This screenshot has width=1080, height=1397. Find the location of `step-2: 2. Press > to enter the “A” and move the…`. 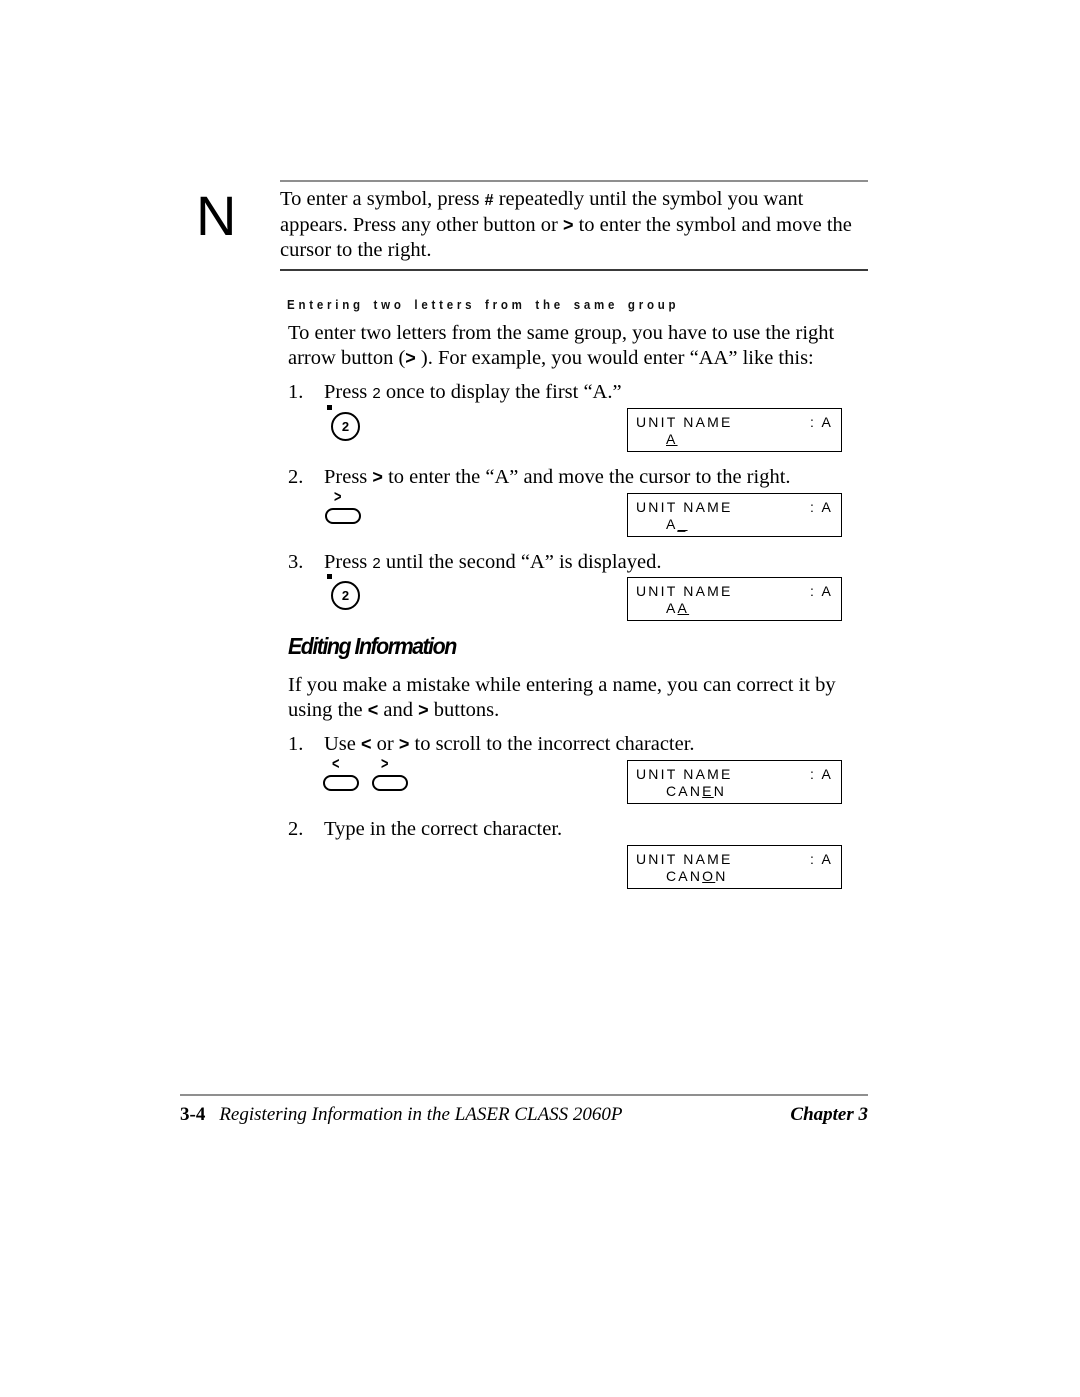

step-2: 2. Press > to enter the “A” and move the… is located at coordinates (588, 477).